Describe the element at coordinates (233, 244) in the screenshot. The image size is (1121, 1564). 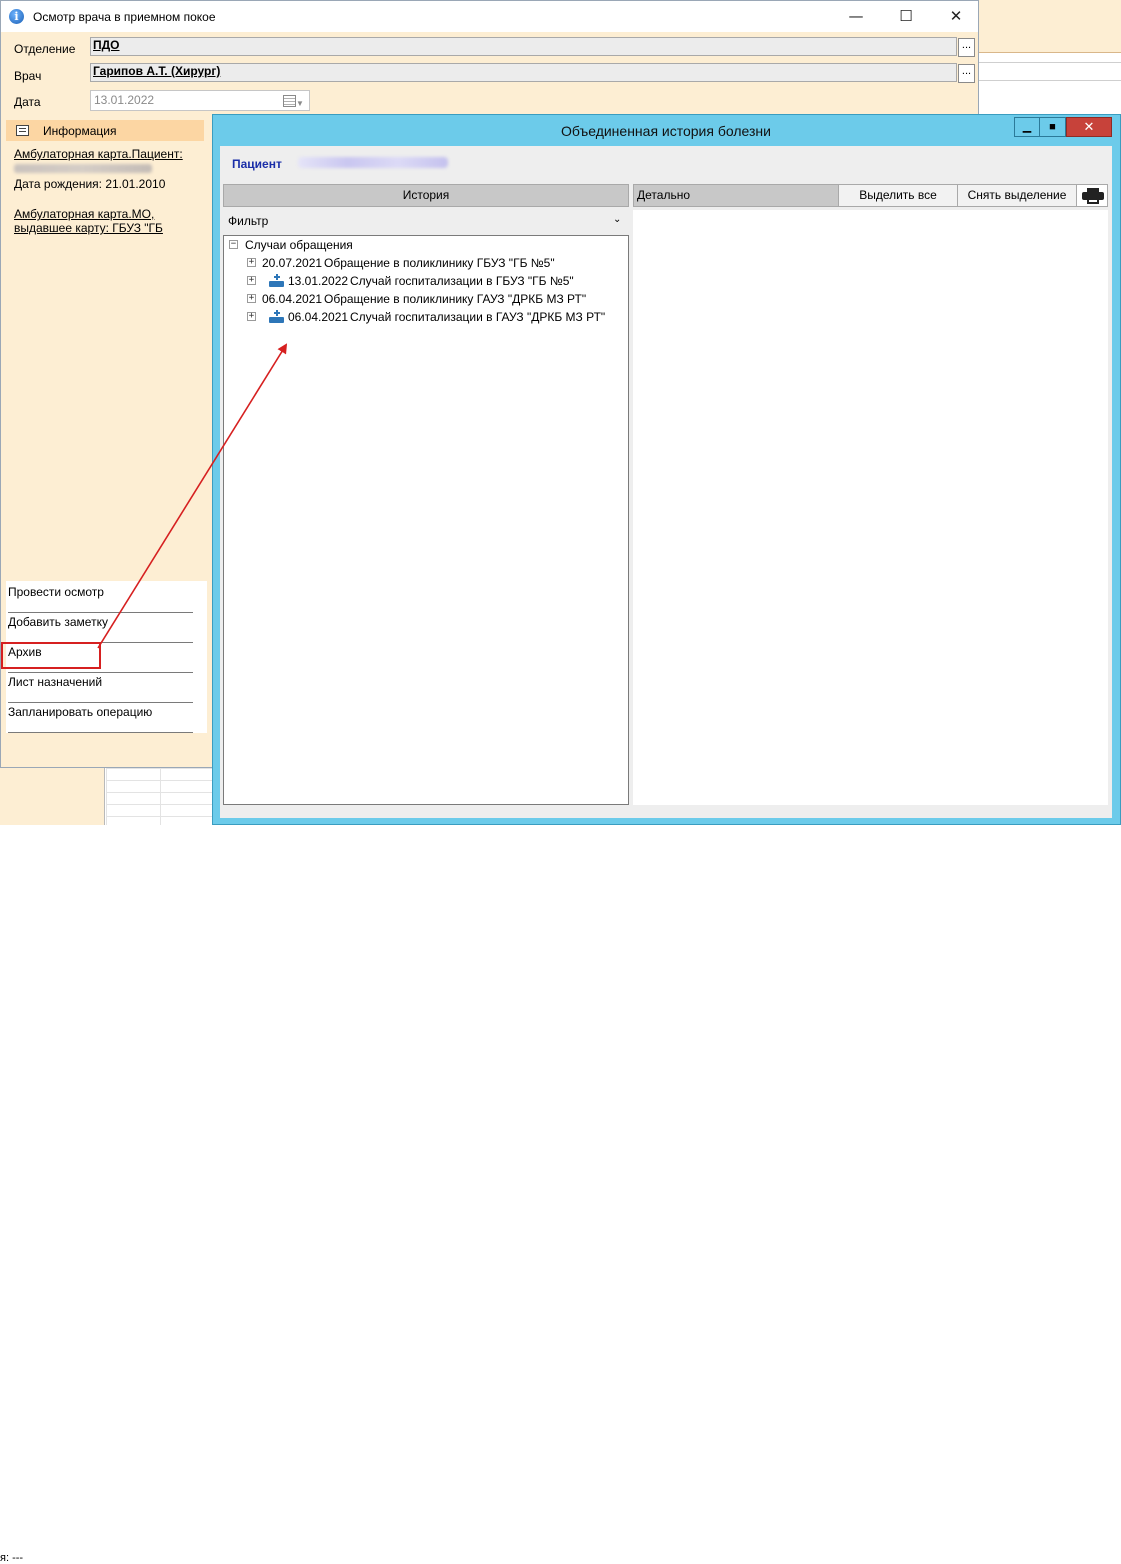
I see `collapse-icon: −` at that location.